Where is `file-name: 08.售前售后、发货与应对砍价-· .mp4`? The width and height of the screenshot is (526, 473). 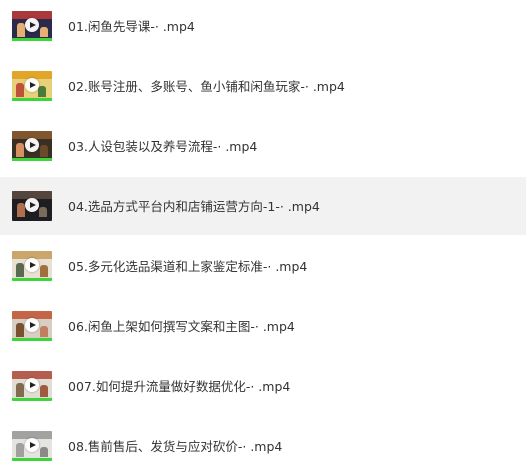
file-name: 08.售前售后、发货与应对砍价-· .mp4 is located at coordinates (175, 446).